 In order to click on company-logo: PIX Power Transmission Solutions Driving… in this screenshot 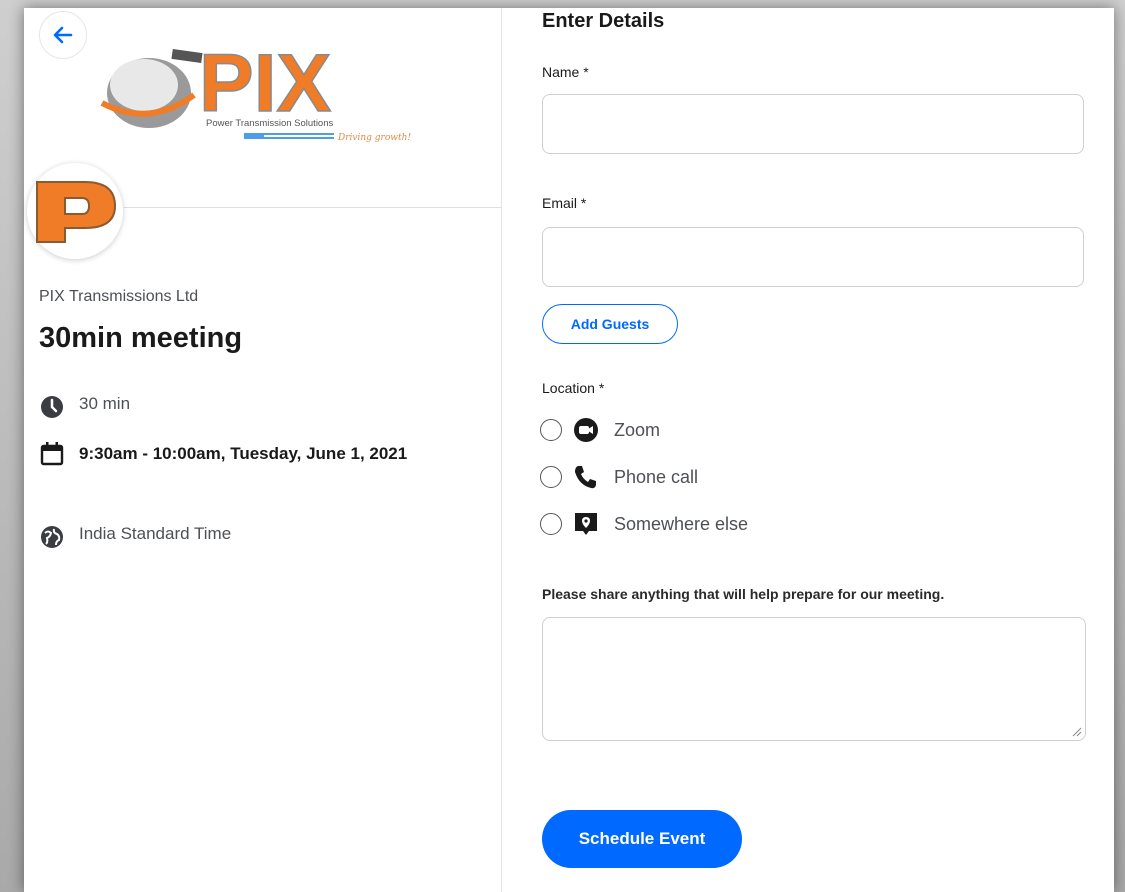, I will do `click(255, 90)`.